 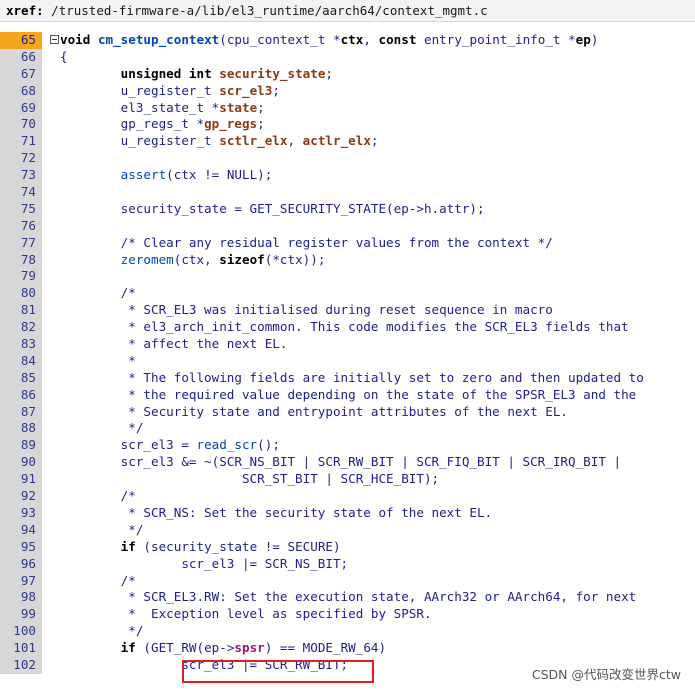 I want to click on code-line: 74, so click(x=347, y=192).